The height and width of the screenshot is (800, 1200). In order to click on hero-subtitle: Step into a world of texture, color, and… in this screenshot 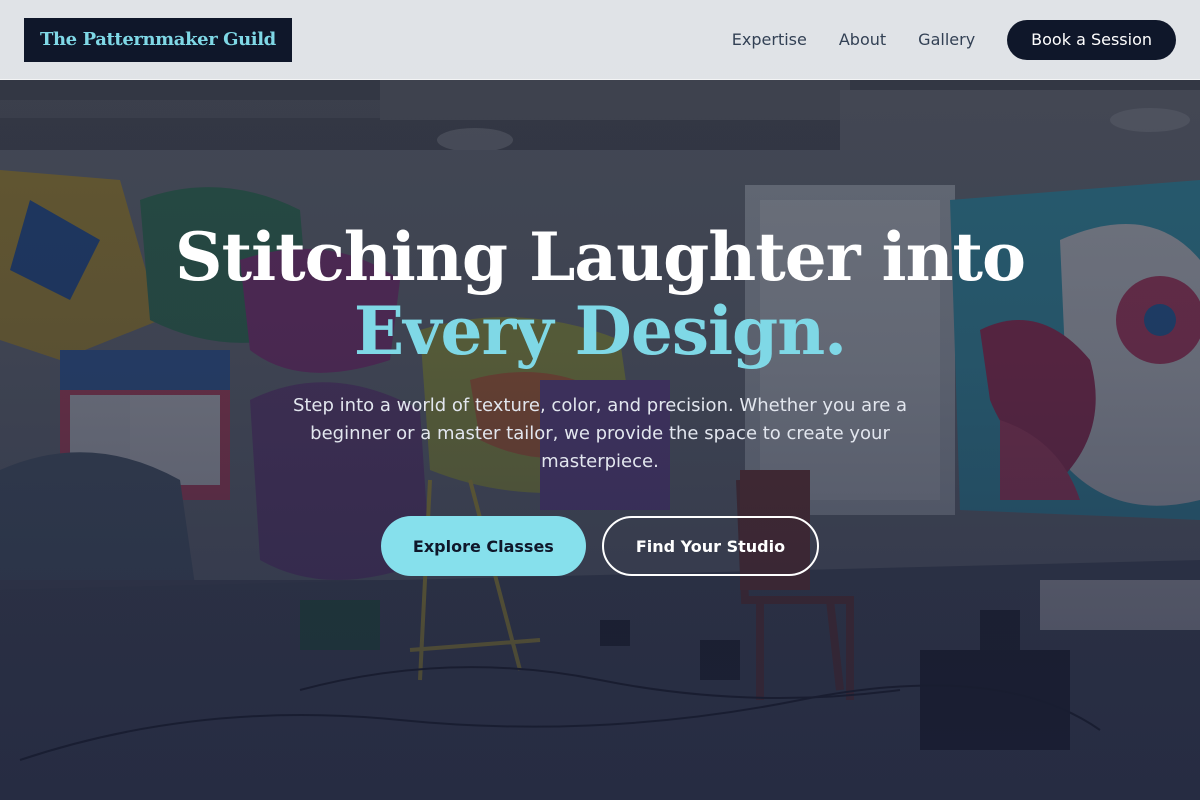, I will do `click(600, 433)`.